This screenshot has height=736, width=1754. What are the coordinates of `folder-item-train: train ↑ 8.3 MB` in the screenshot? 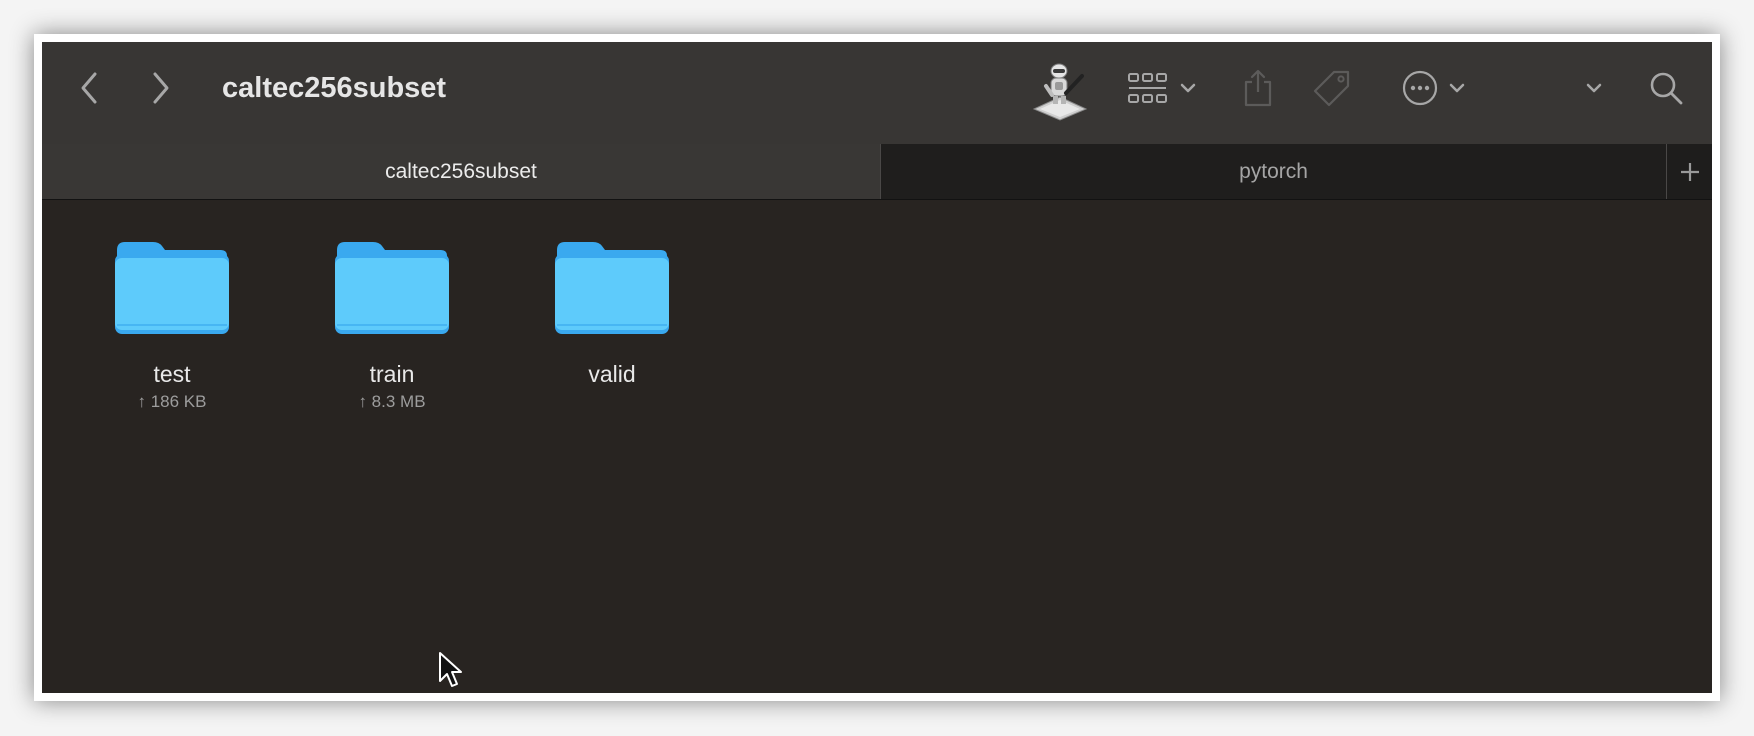 It's located at (392, 326).